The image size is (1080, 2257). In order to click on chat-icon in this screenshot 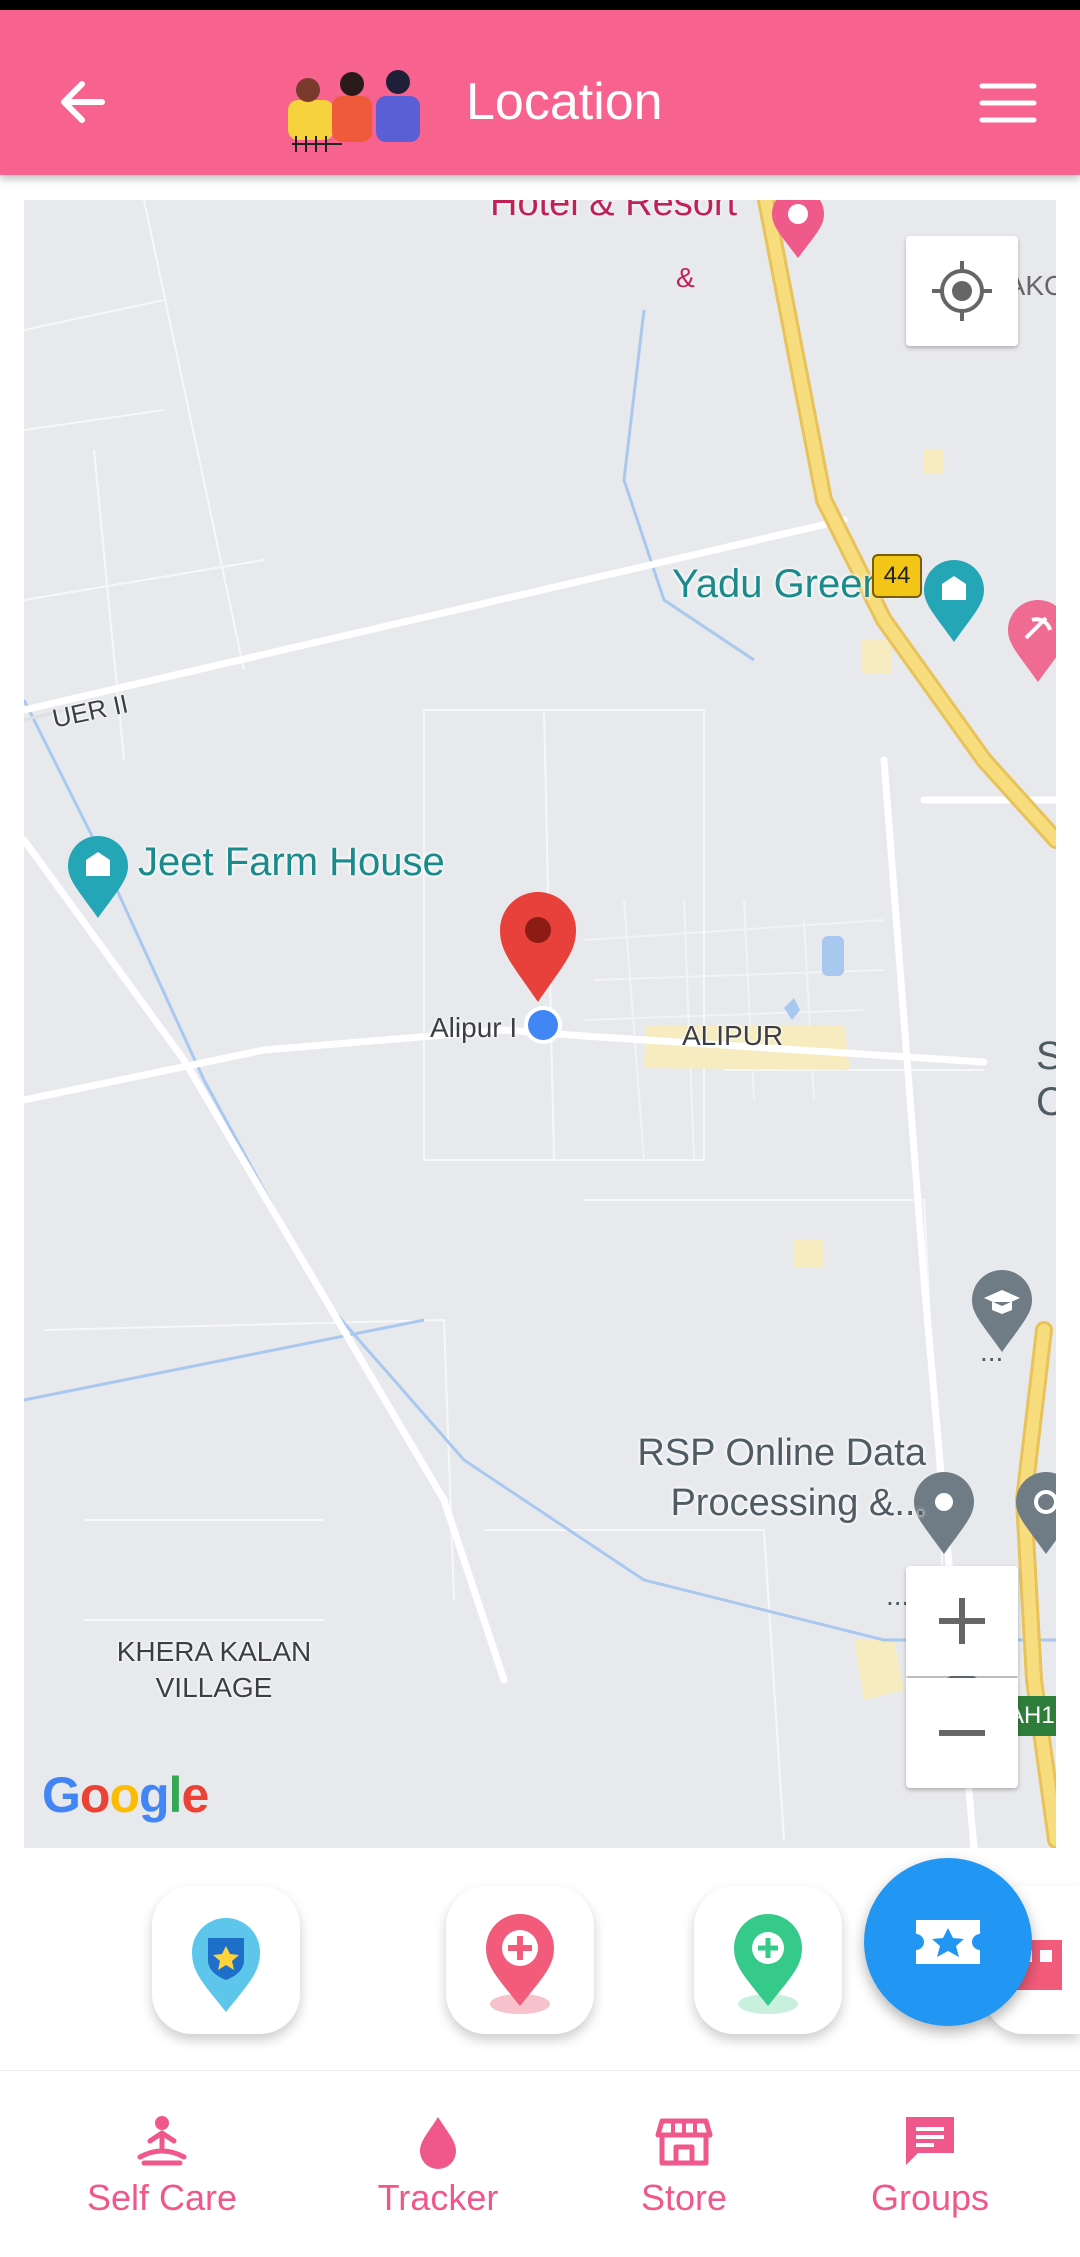, I will do `click(930, 2141)`.